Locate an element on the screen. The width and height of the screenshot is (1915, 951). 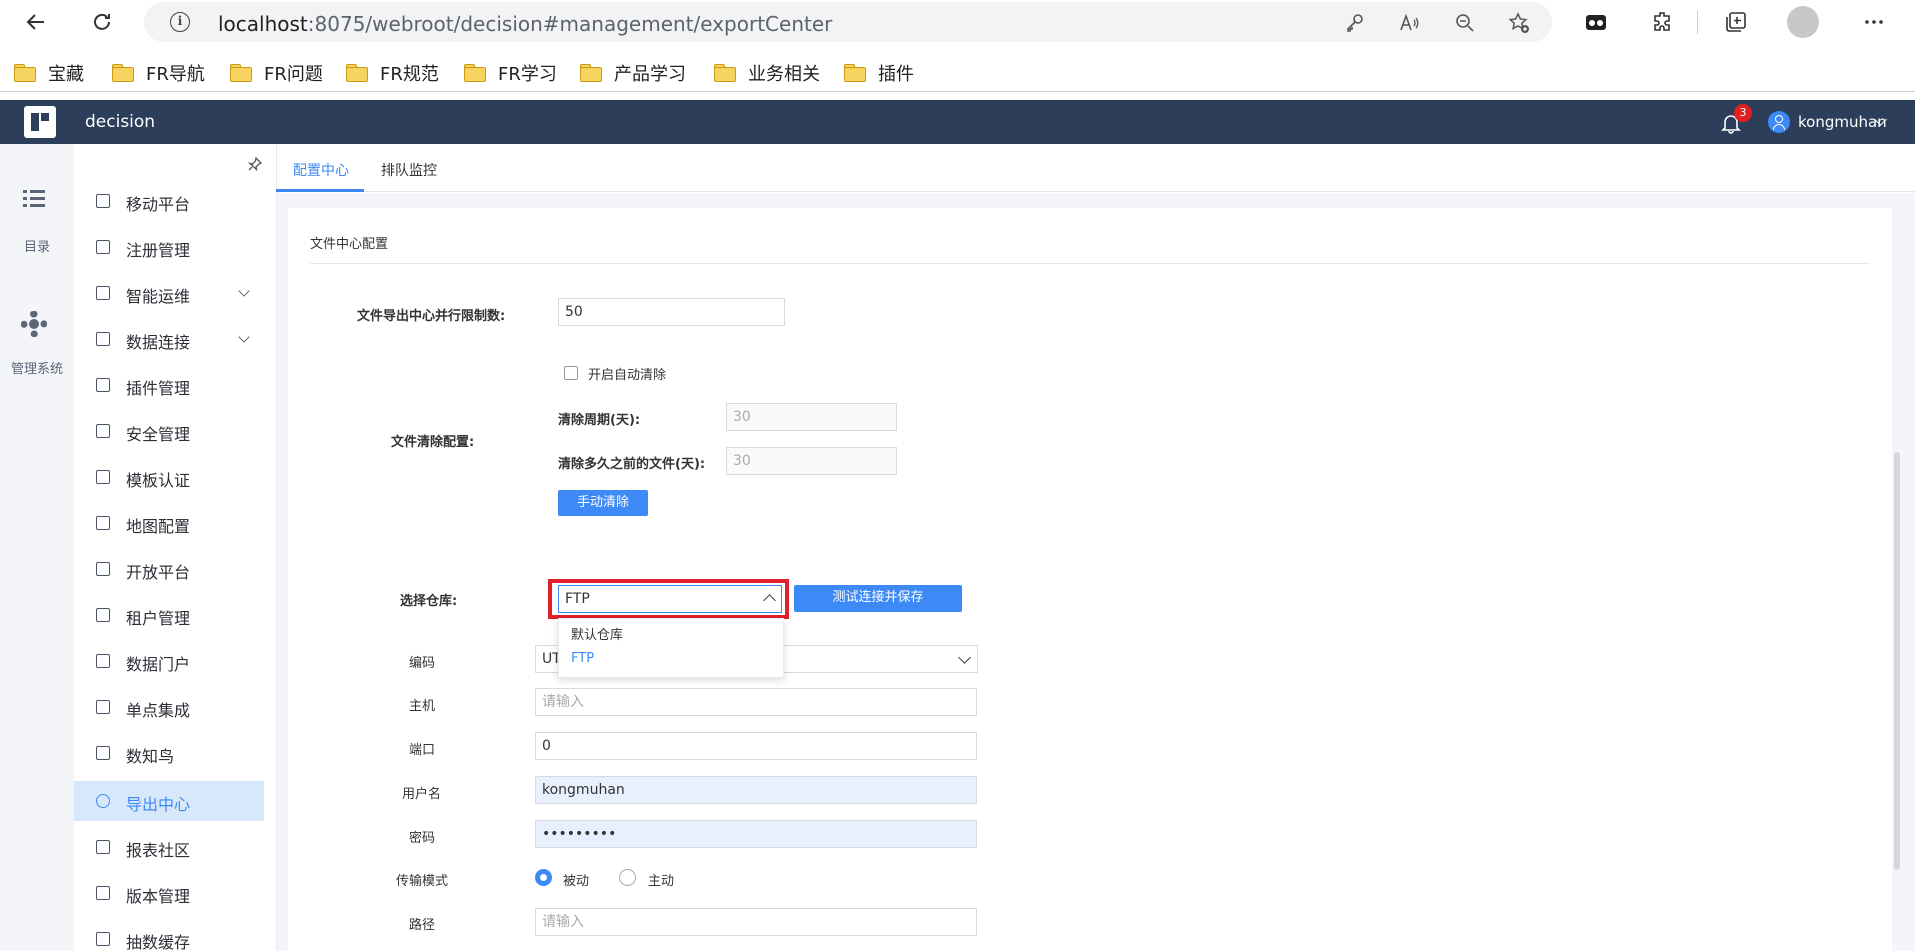
sidebar-item: 单点集成 is located at coordinates (169, 707).